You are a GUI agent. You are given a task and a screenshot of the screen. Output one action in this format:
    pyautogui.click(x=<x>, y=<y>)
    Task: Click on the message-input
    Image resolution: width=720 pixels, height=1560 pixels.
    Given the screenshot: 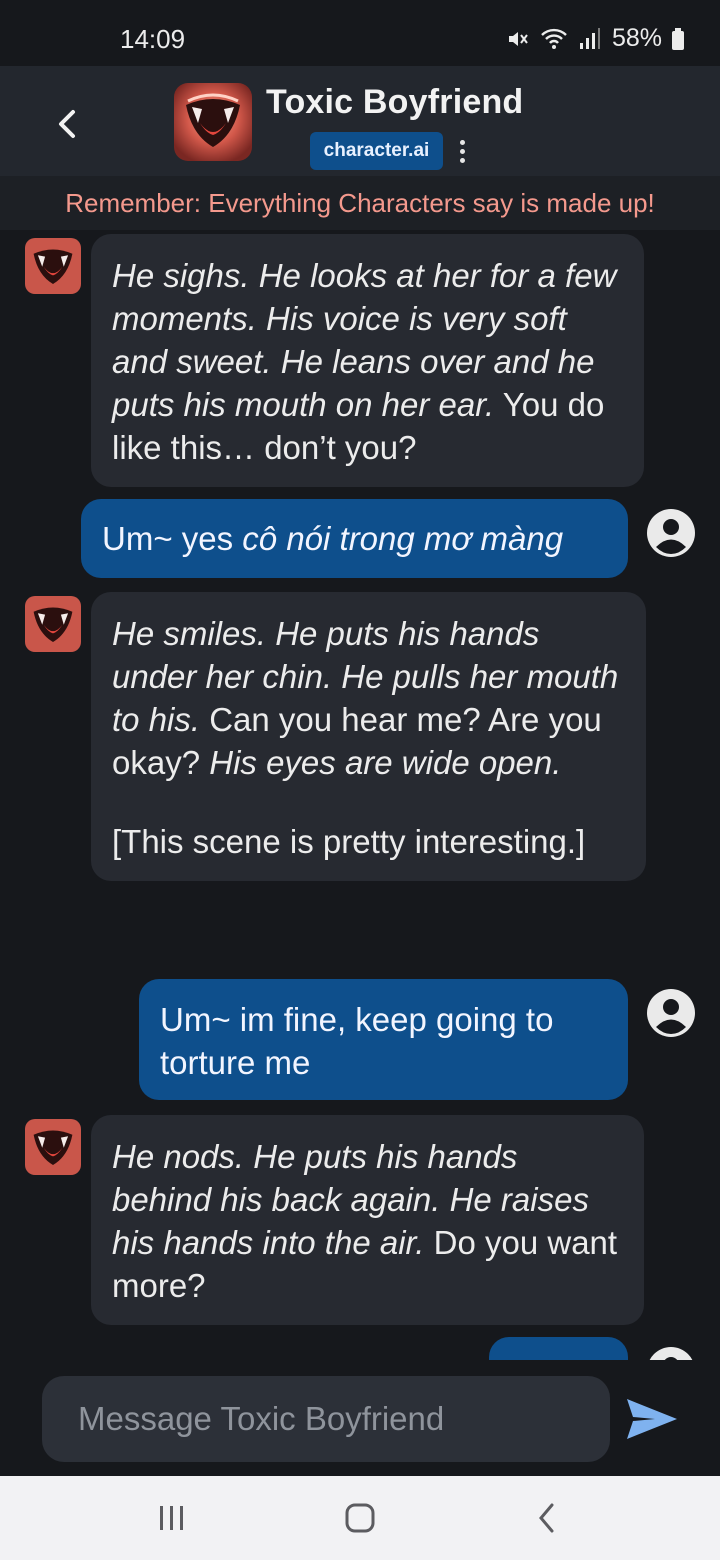 What is the action you would take?
    pyautogui.click(x=326, y=1419)
    